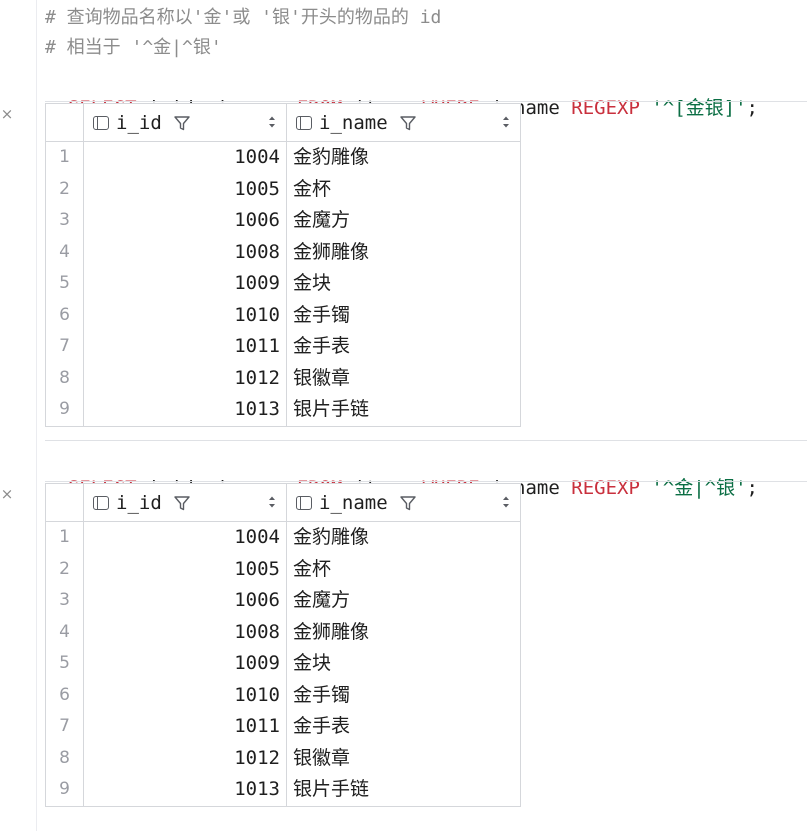 The height and width of the screenshot is (831, 807). I want to click on row-number-header, so click(65, 122).